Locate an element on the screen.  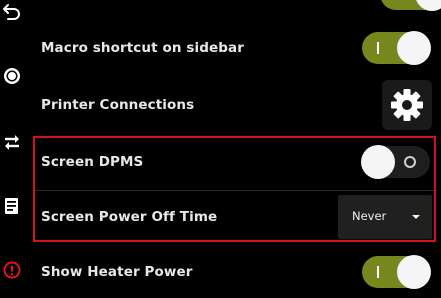
printer-connections-button is located at coordinates (407, 105).